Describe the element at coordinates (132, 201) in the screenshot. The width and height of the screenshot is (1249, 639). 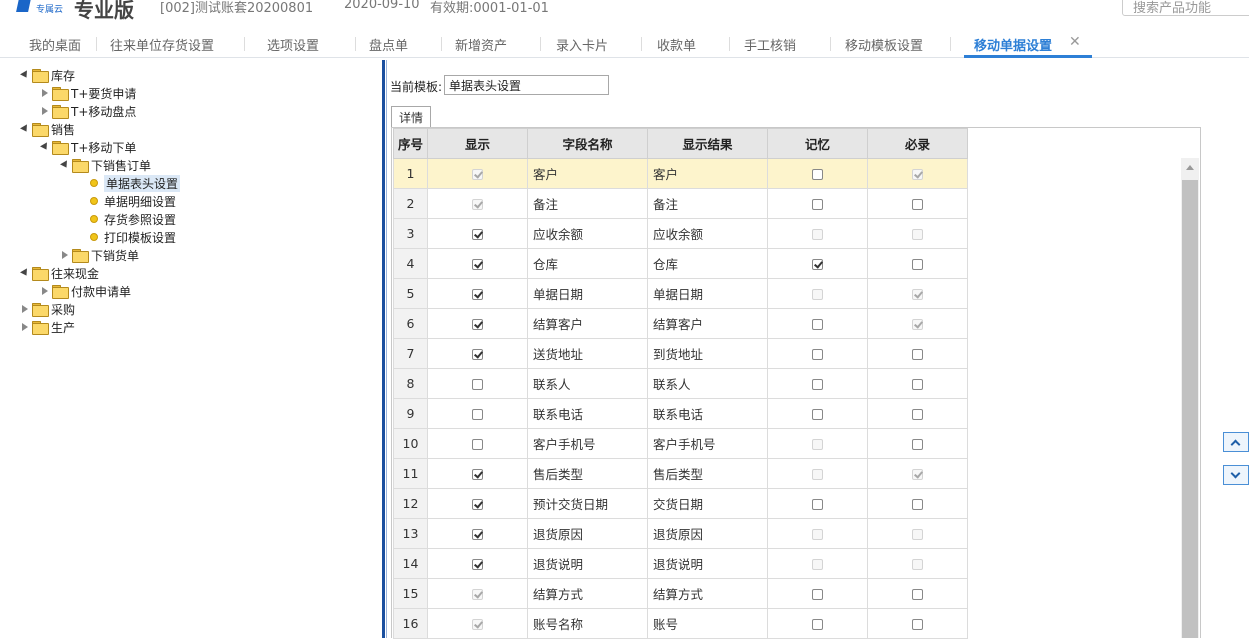
I see `tree-leaf-detail-settings: 单据明细设置` at that location.